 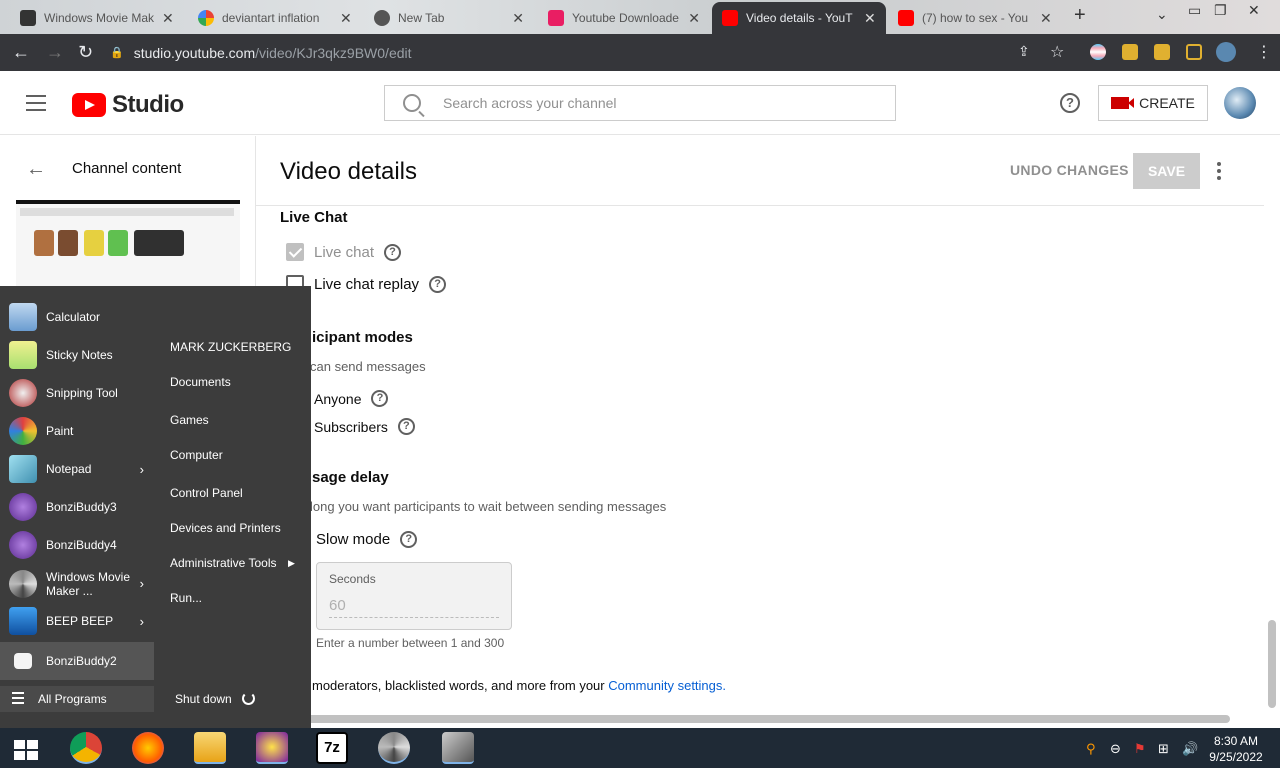 What do you see at coordinates (1153, 103) in the screenshot?
I see `create-button: CREATE` at bounding box center [1153, 103].